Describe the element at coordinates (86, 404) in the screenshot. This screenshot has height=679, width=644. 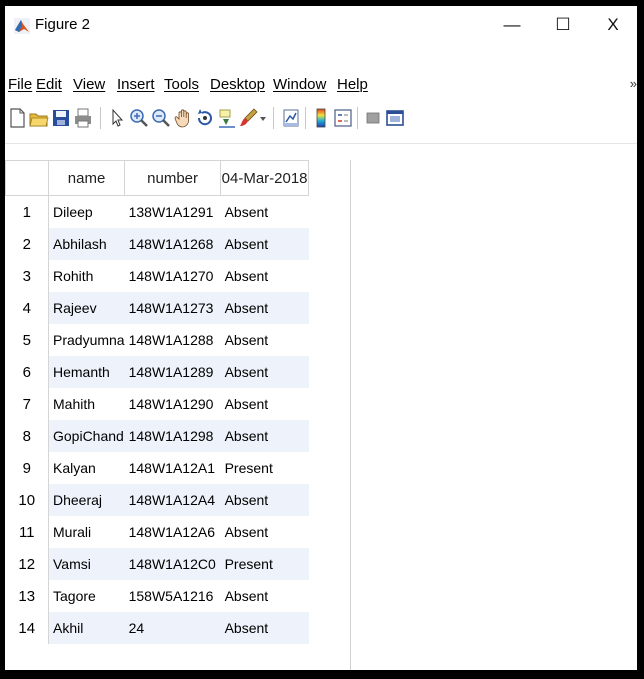
I see `cell-name: Mahith` at that location.